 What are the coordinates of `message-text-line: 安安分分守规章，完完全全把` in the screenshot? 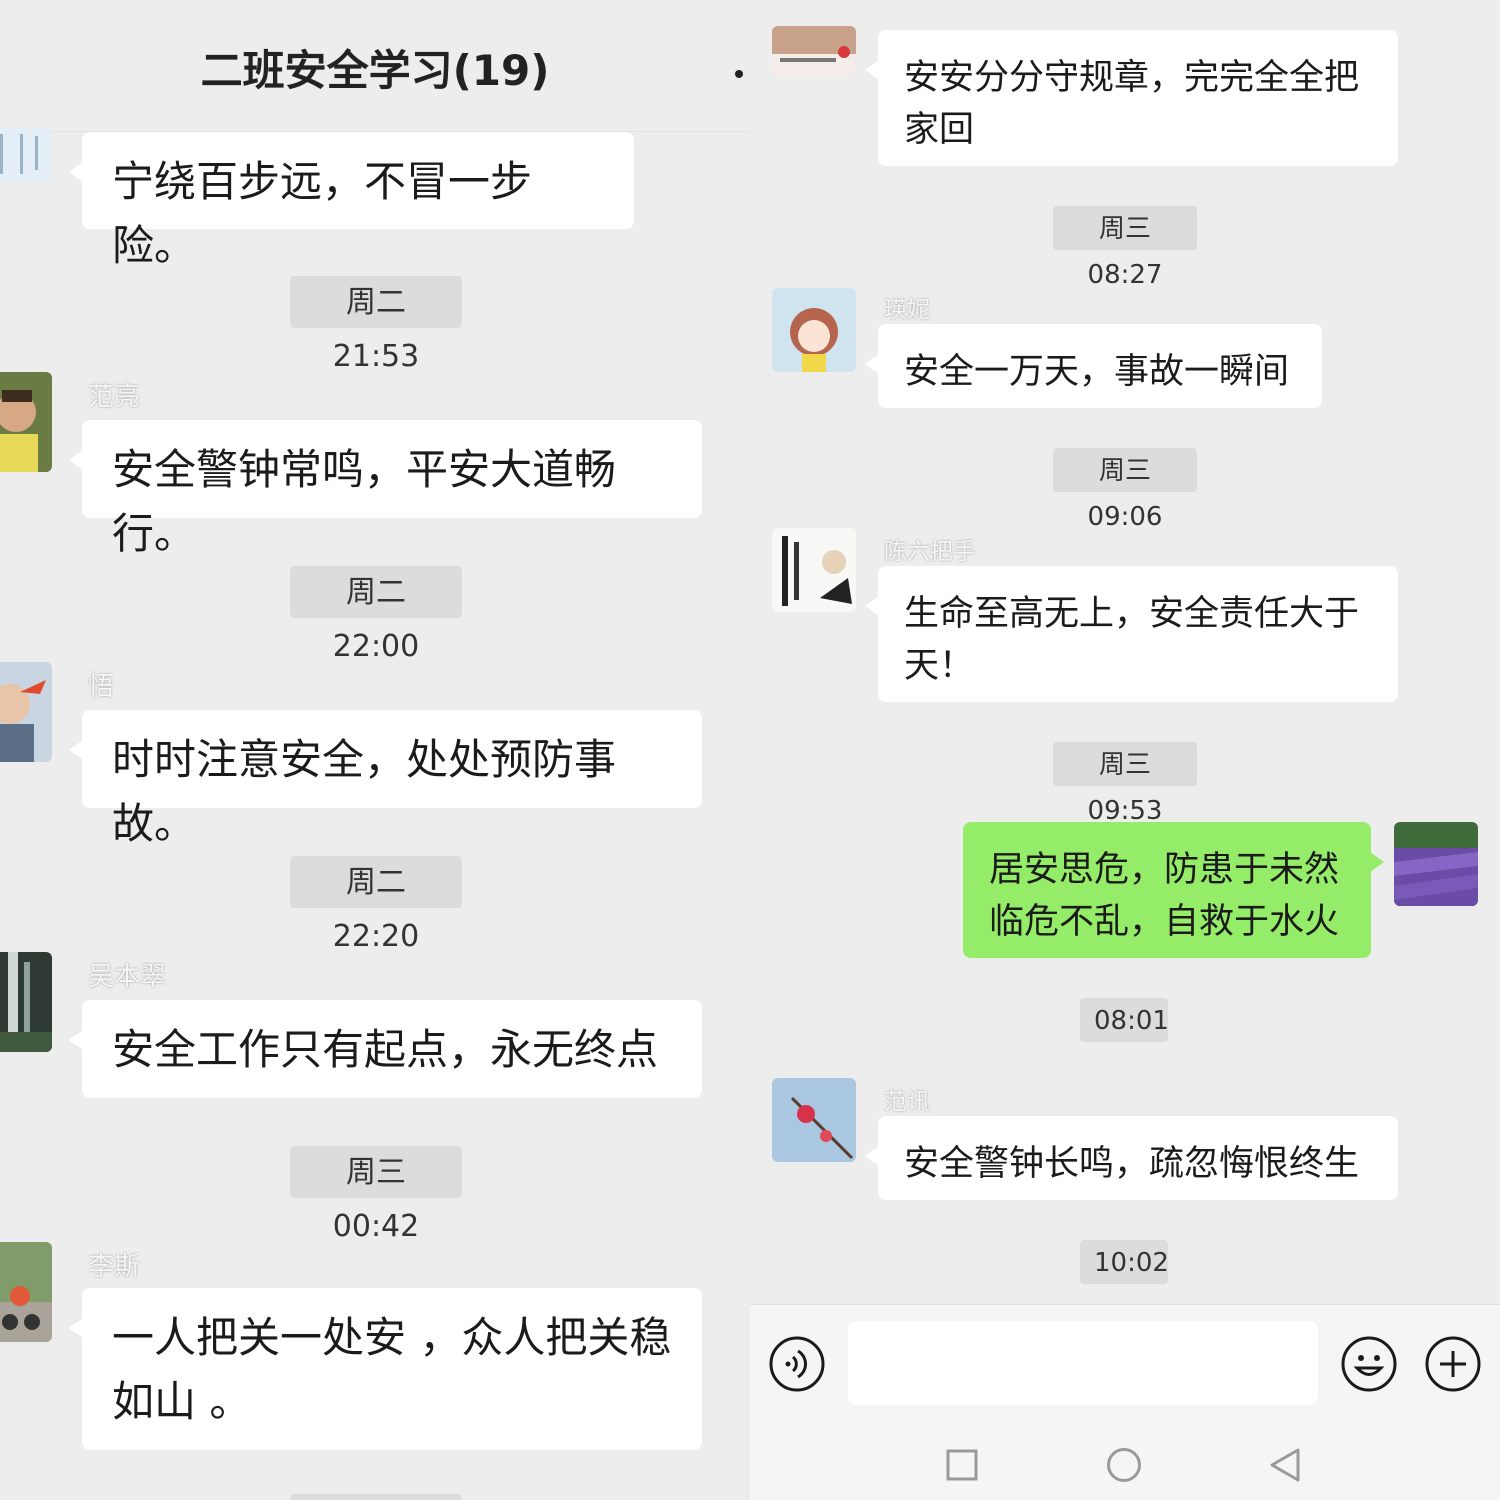 It's located at (1132, 78).